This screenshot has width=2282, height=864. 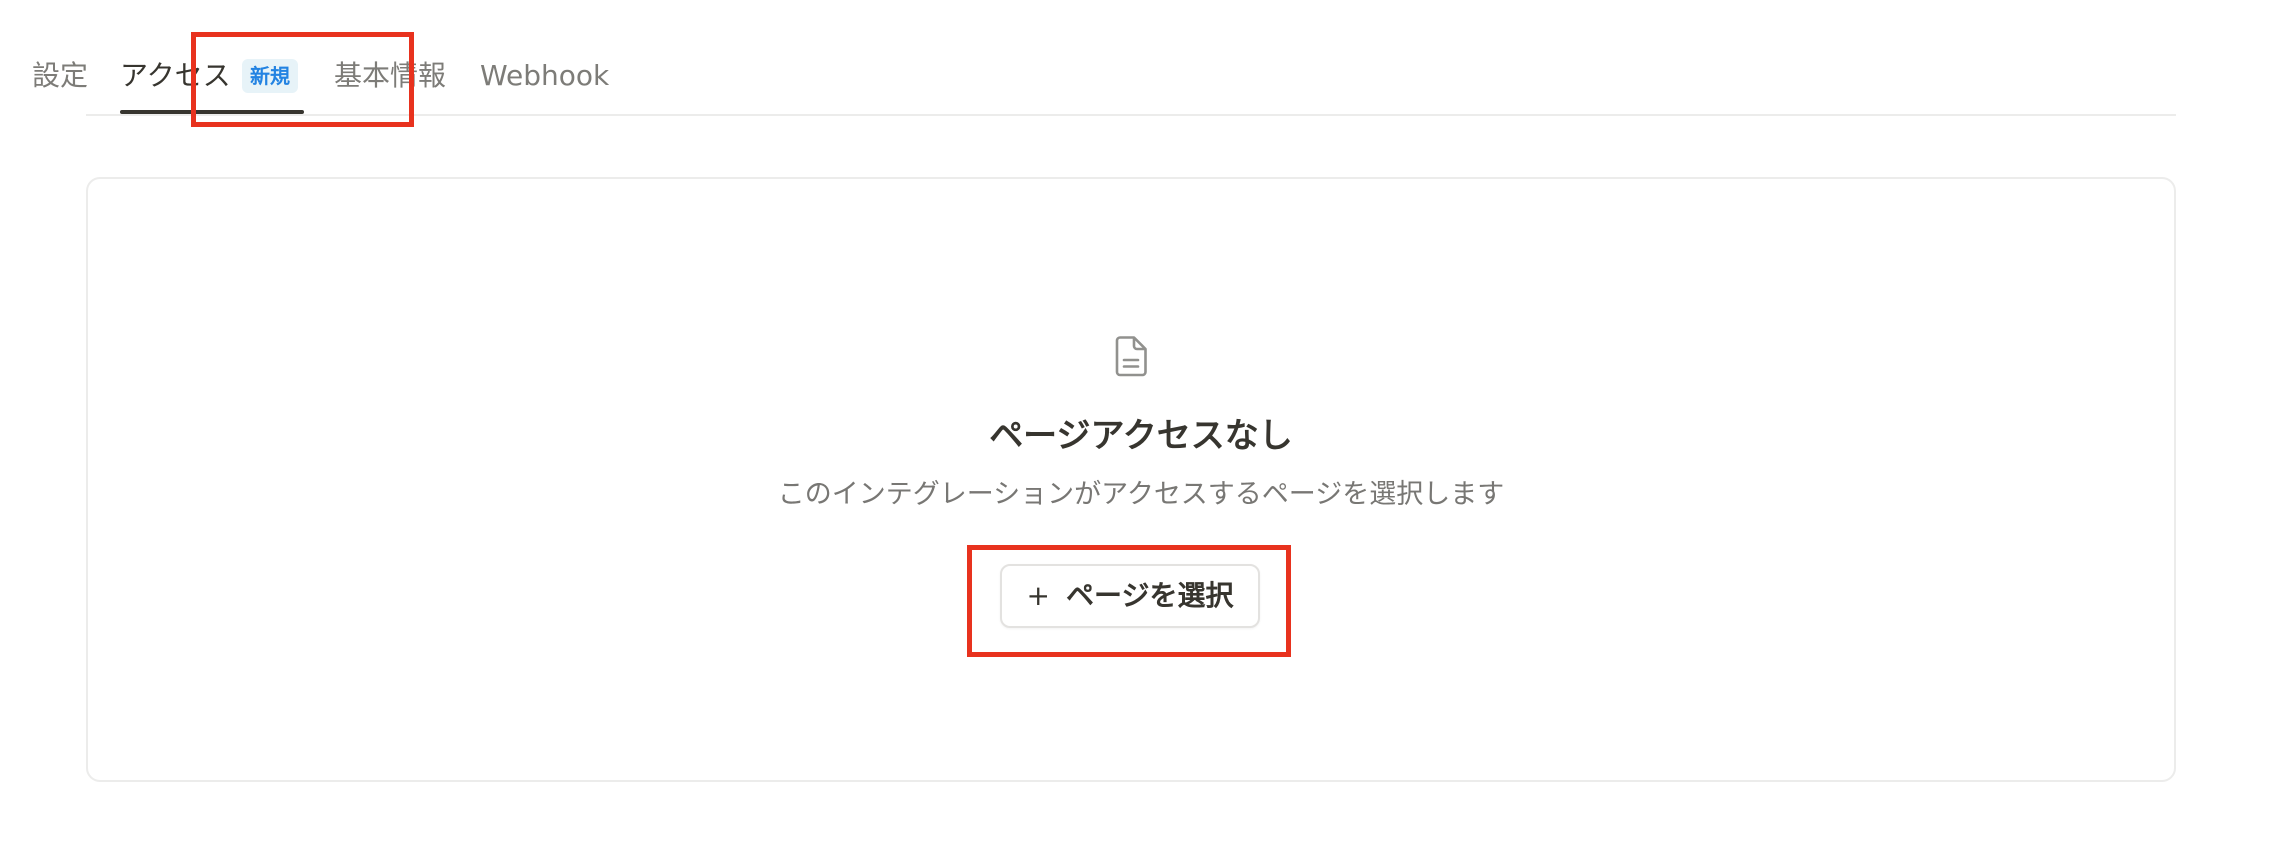 I want to click on document-icon, so click(x=1131, y=356).